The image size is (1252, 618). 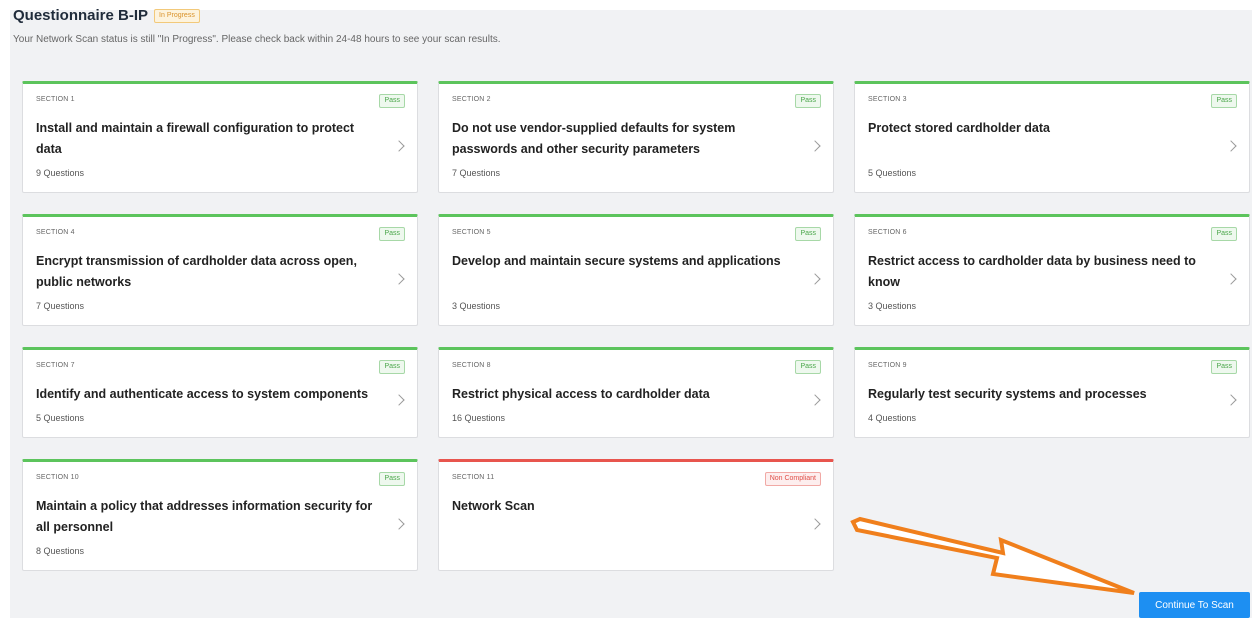 What do you see at coordinates (992, 555) in the screenshot?
I see `annotation-arrow-icon` at bounding box center [992, 555].